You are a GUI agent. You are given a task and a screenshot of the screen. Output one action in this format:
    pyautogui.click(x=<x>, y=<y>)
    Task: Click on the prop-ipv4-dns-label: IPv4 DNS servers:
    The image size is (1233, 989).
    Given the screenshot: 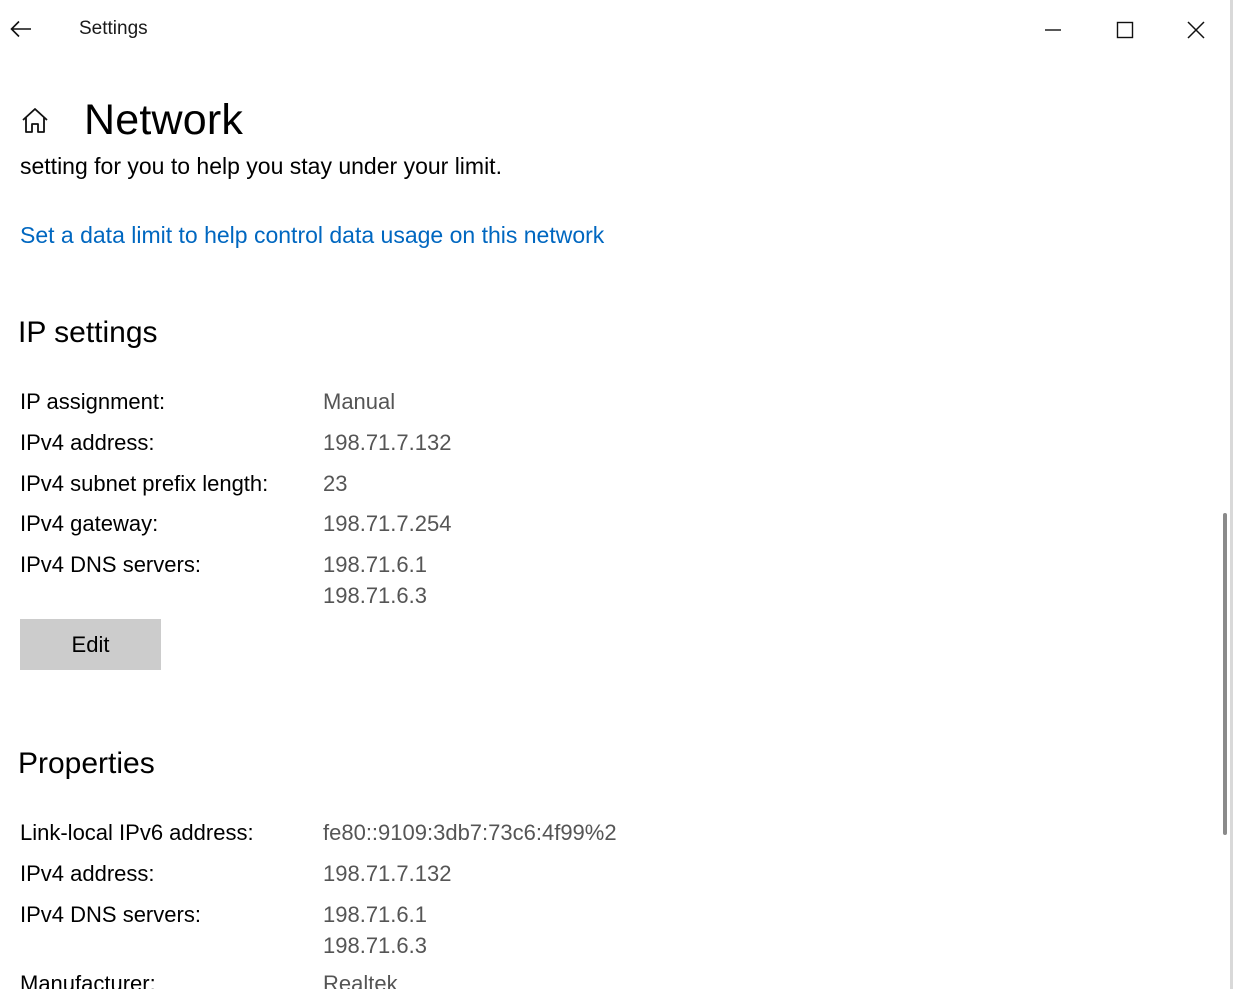 What is the action you would take?
    pyautogui.click(x=110, y=914)
    